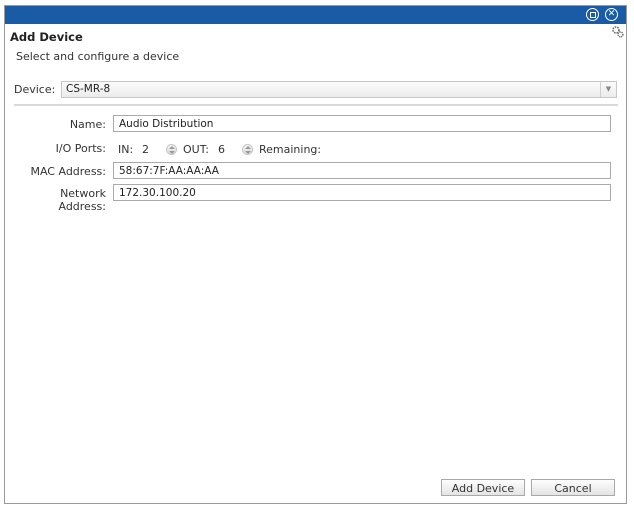 This screenshot has width=634, height=511. Describe the element at coordinates (88, 89) in the screenshot. I see `device-selected-value: CS-MR-8` at that location.